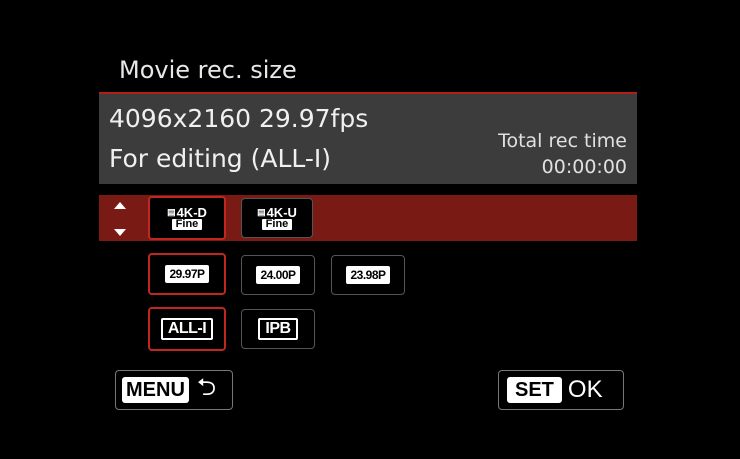  I want to click on option-23-98p: 23.98P, so click(368, 275).